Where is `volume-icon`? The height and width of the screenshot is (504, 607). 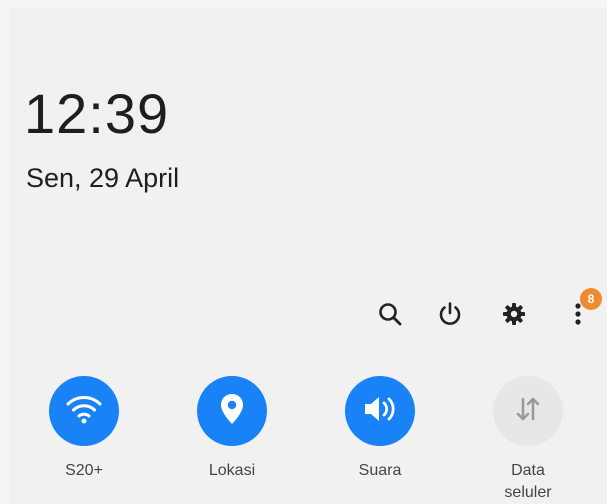
volume-icon is located at coordinates (380, 411).